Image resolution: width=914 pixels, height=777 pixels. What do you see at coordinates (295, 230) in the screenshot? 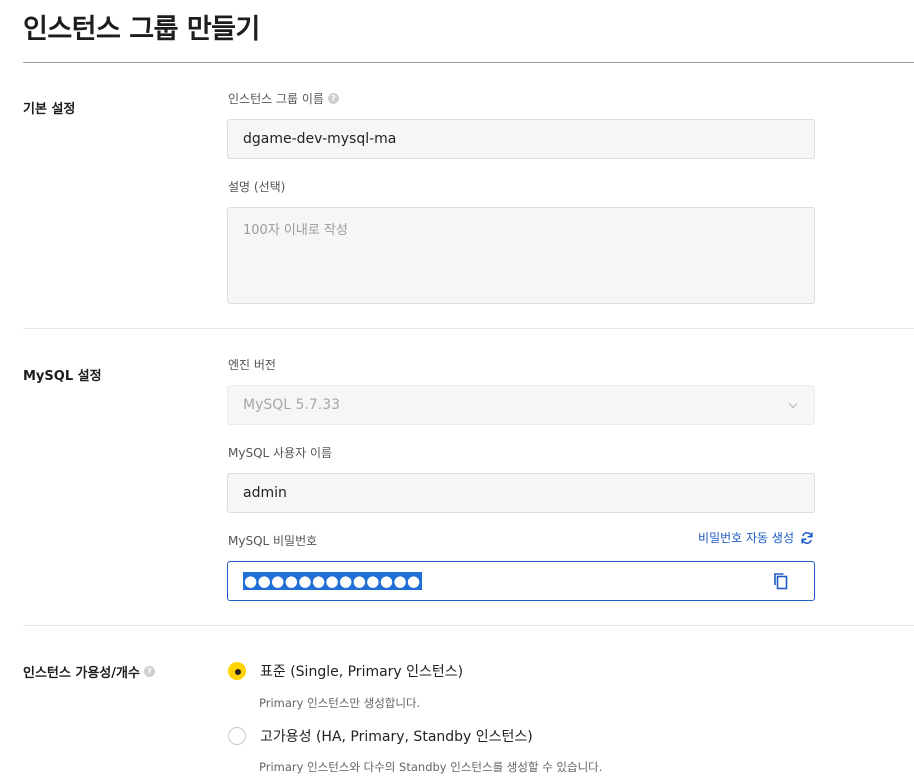
I see `description-placeholder: 100자 이내로 작성` at bounding box center [295, 230].